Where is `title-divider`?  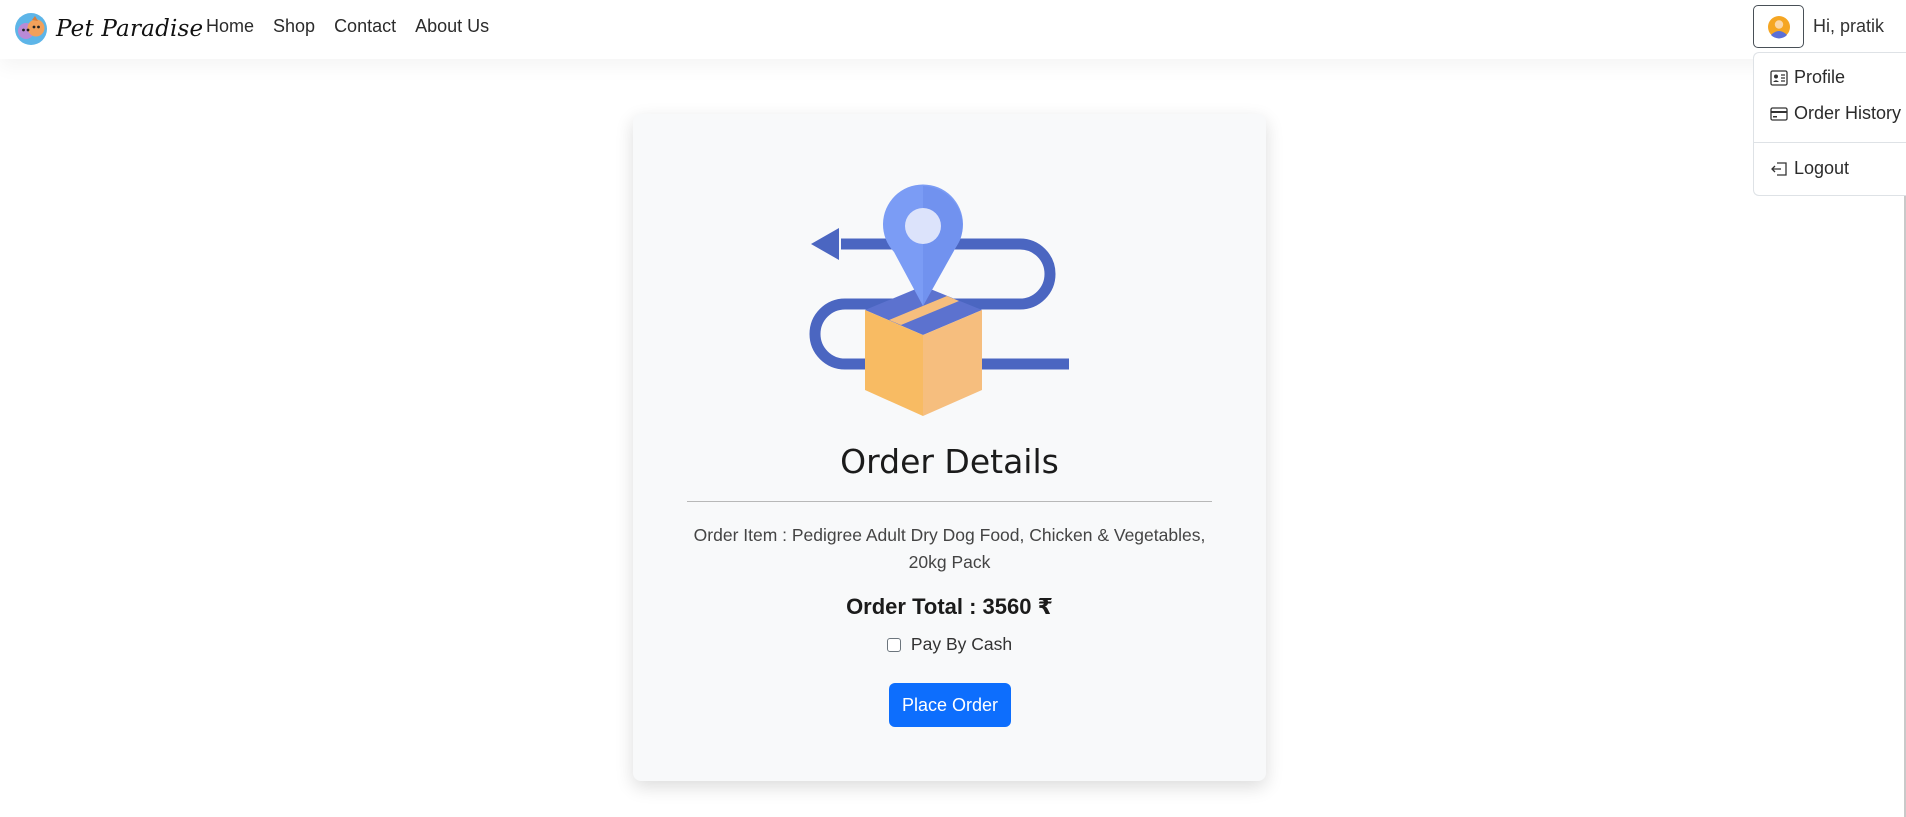 title-divider is located at coordinates (949, 501).